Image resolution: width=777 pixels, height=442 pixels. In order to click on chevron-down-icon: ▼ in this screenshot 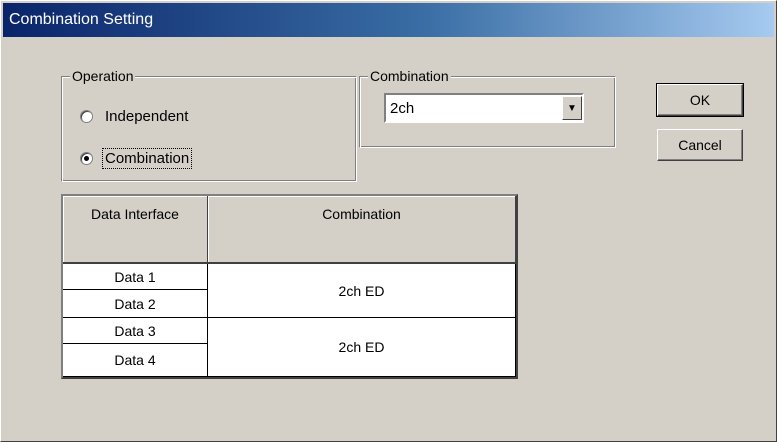, I will do `click(572, 108)`.